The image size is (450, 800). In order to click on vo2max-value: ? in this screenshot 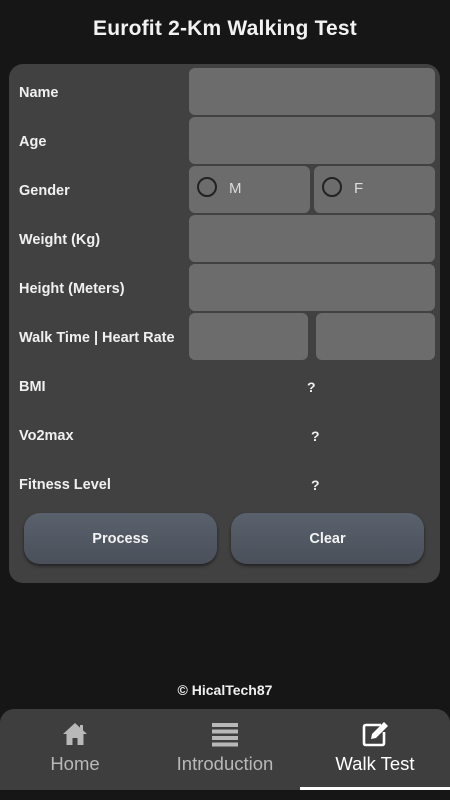, I will do `click(315, 436)`.